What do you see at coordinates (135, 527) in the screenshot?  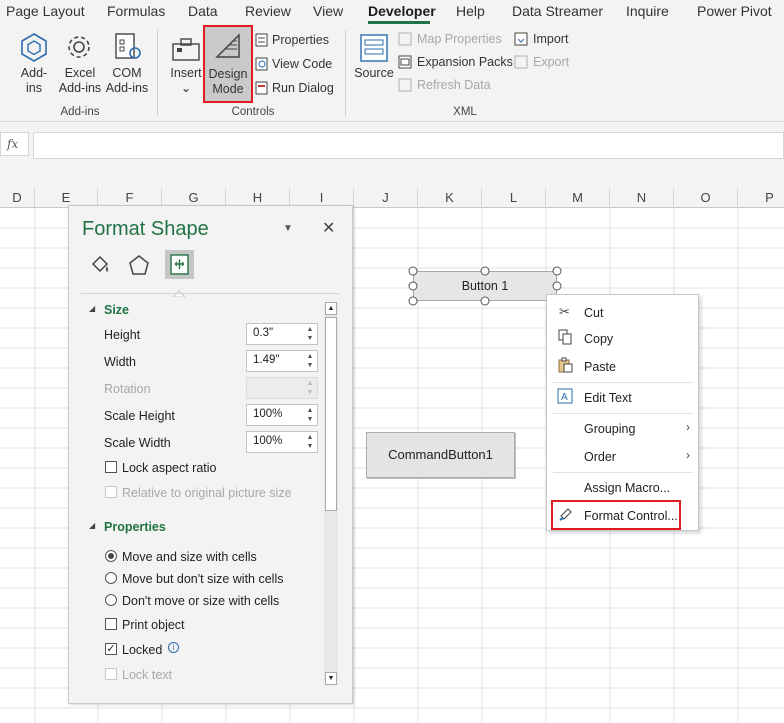 I see `properties-section-title: Properties` at bounding box center [135, 527].